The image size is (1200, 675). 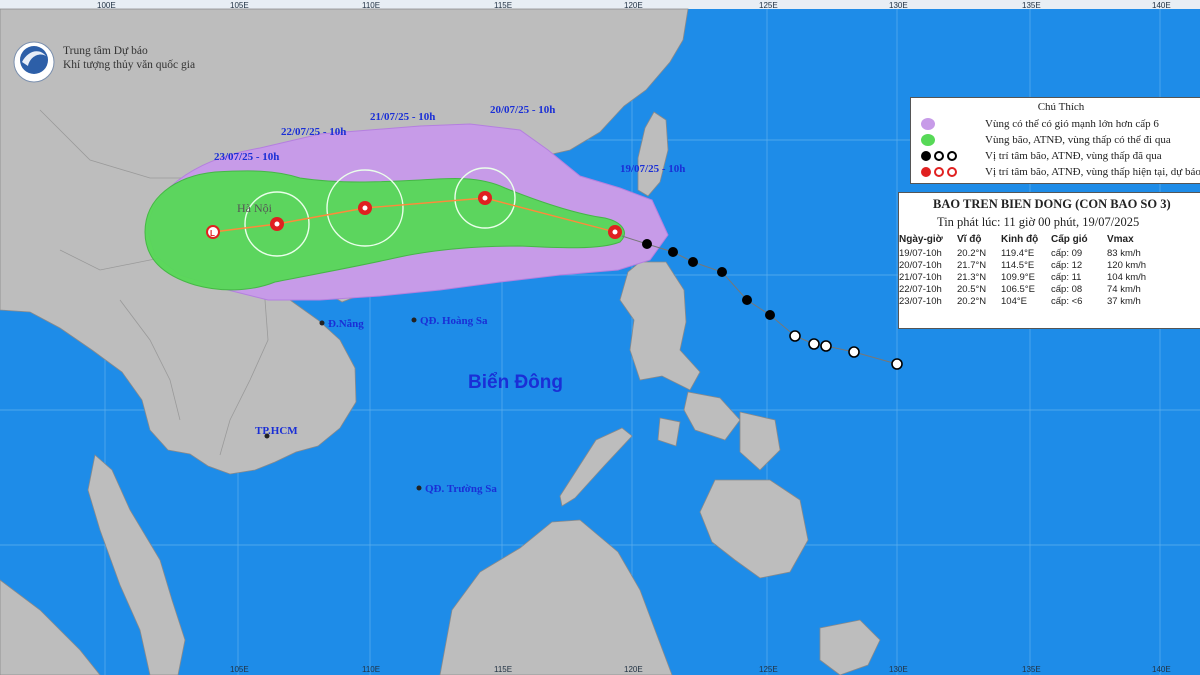 I want to click on hoangsa-label: QĐ. Hoàng Sa, so click(x=454, y=321).